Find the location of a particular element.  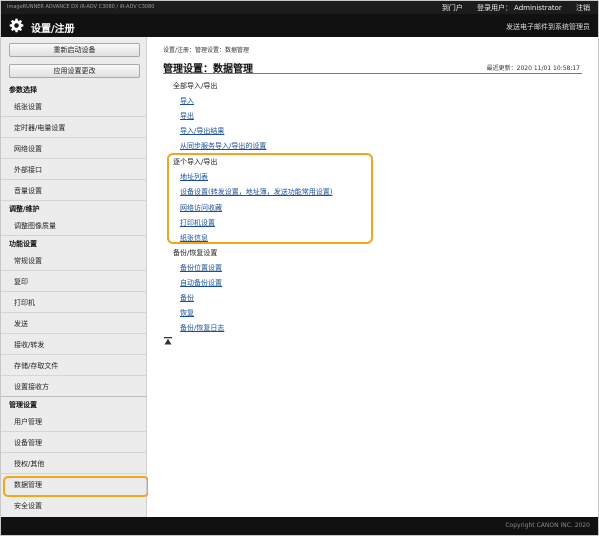

login-label: 登录用户： Administrator is located at coordinates (519, 8).